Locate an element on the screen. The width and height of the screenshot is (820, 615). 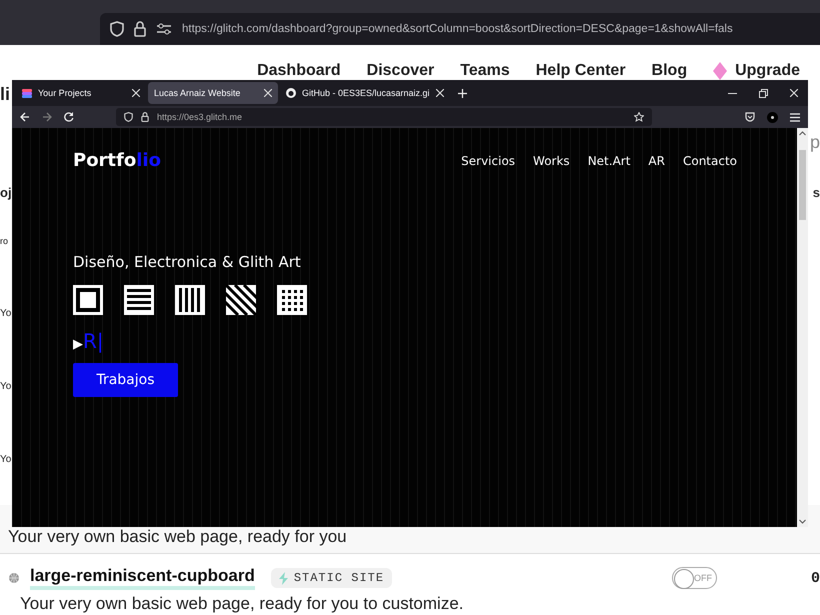
nav-link: Contacto is located at coordinates (709, 161).